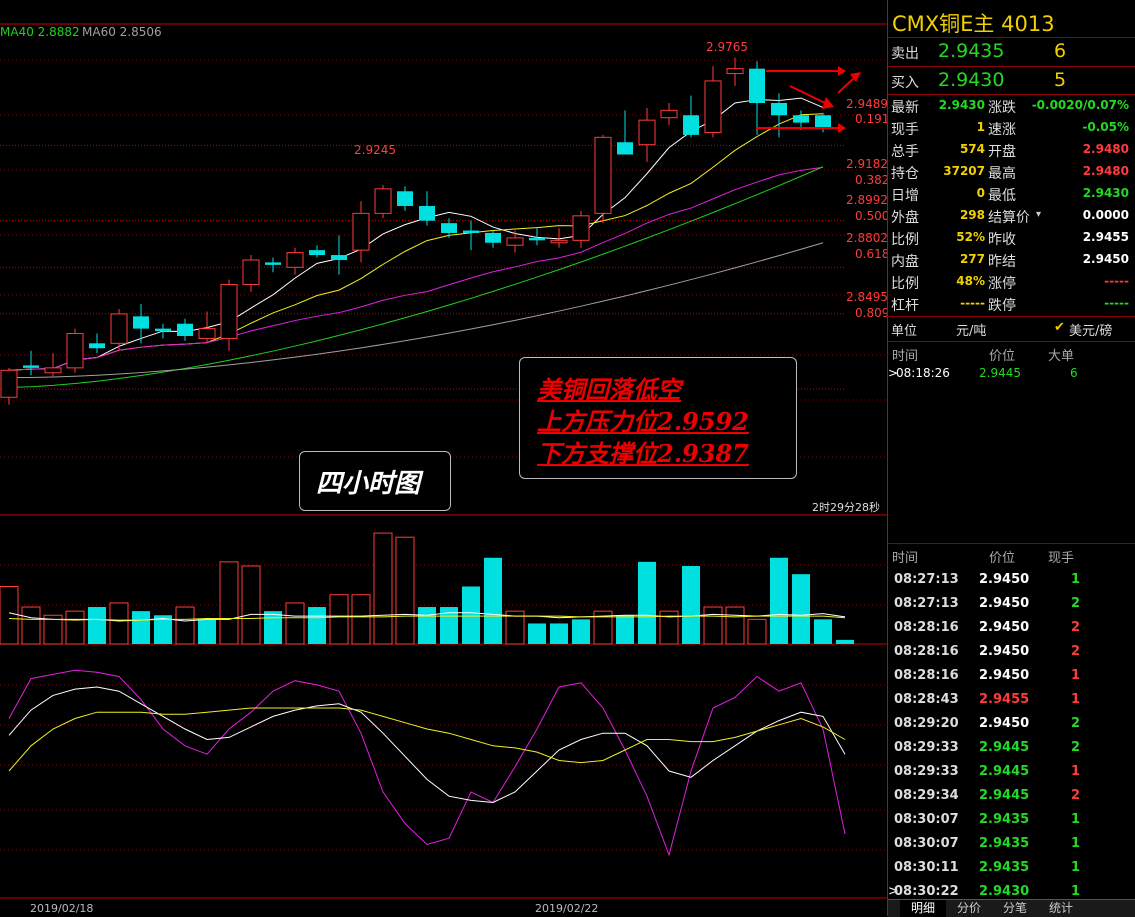  What do you see at coordinates (427, 739) in the screenshot?
I see `osc-j-line` at bounding box center [427, 739].